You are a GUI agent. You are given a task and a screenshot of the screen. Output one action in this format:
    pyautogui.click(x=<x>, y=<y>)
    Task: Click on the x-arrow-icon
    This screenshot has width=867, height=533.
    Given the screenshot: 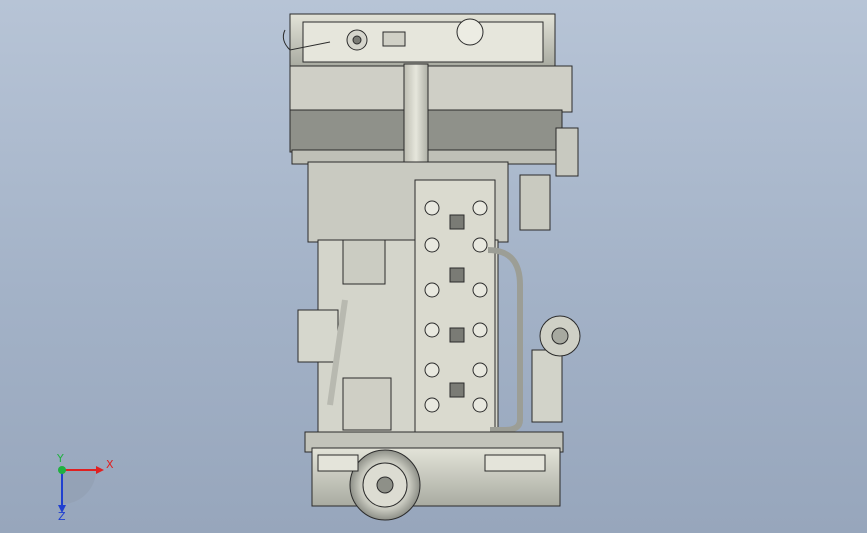 What is the action you would take?
    pyautogui.click(x=100, y=470)
    